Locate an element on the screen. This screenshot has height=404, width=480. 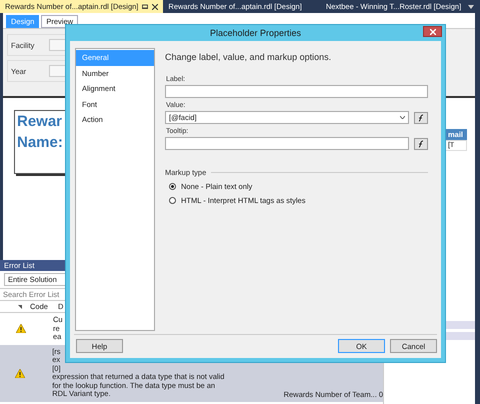
page-heading: Change label, value, and markup options. is located at coordinates (248, 57).